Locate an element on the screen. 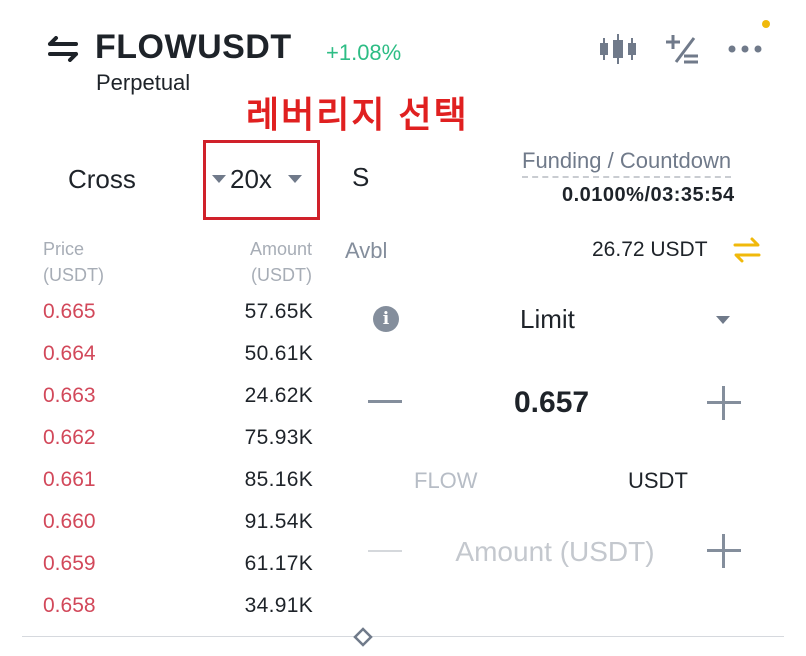  more-icon is located at coordinates (745, 49).